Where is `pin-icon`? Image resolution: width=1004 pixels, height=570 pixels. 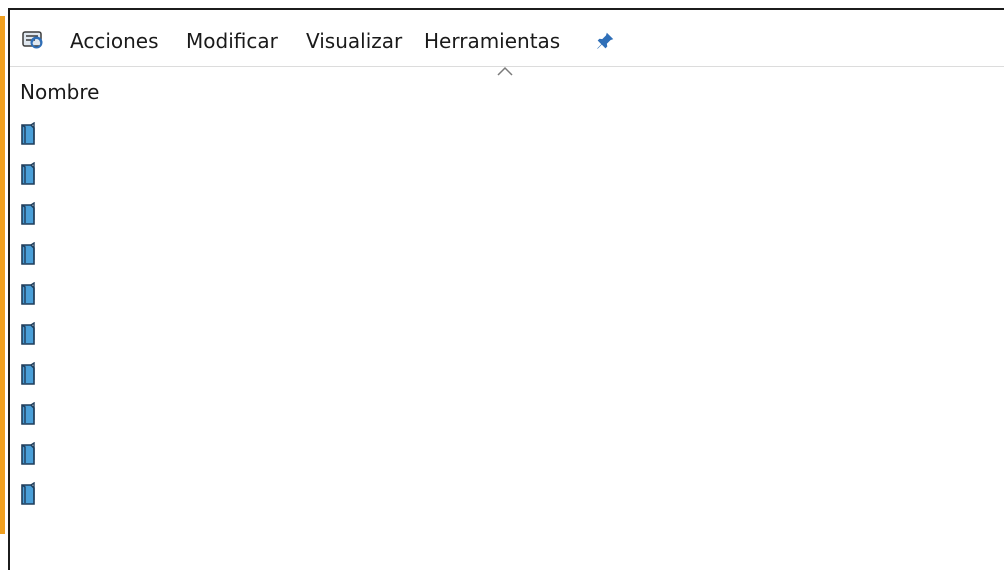 pin-icon is located at coordinates (605, 41).